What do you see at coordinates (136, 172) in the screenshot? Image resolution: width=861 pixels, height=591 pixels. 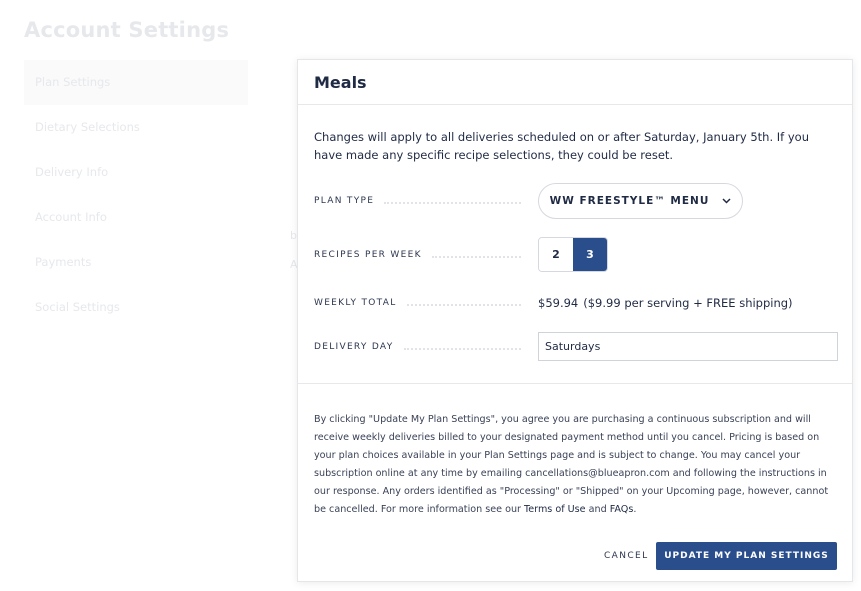 I see `sidebar-item-delivery-info: Delivery Info` at bounding box center [136, 172].